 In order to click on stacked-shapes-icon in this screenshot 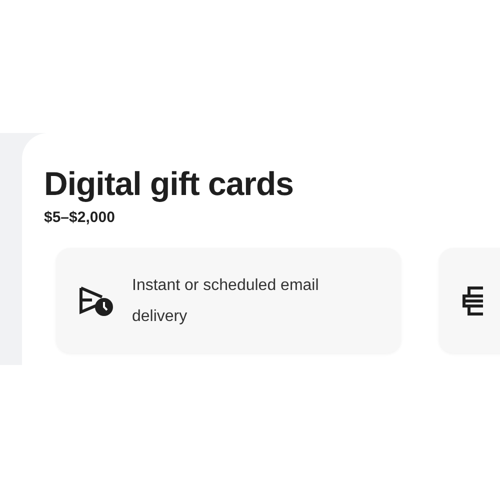, I will do `click(473, 300)`.